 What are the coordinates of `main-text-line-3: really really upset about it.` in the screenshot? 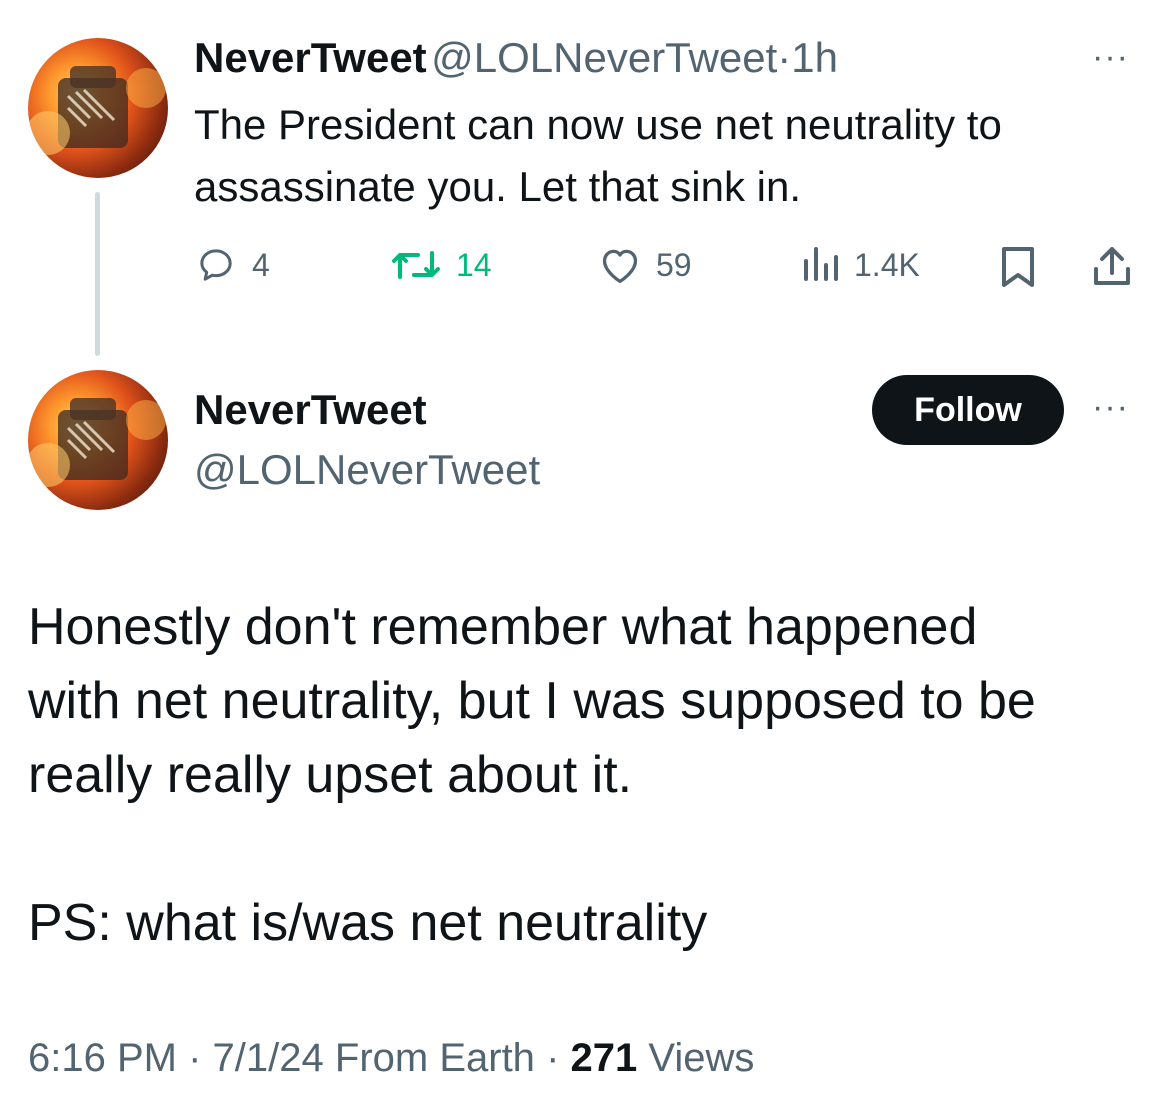 It's located at (330, 775).